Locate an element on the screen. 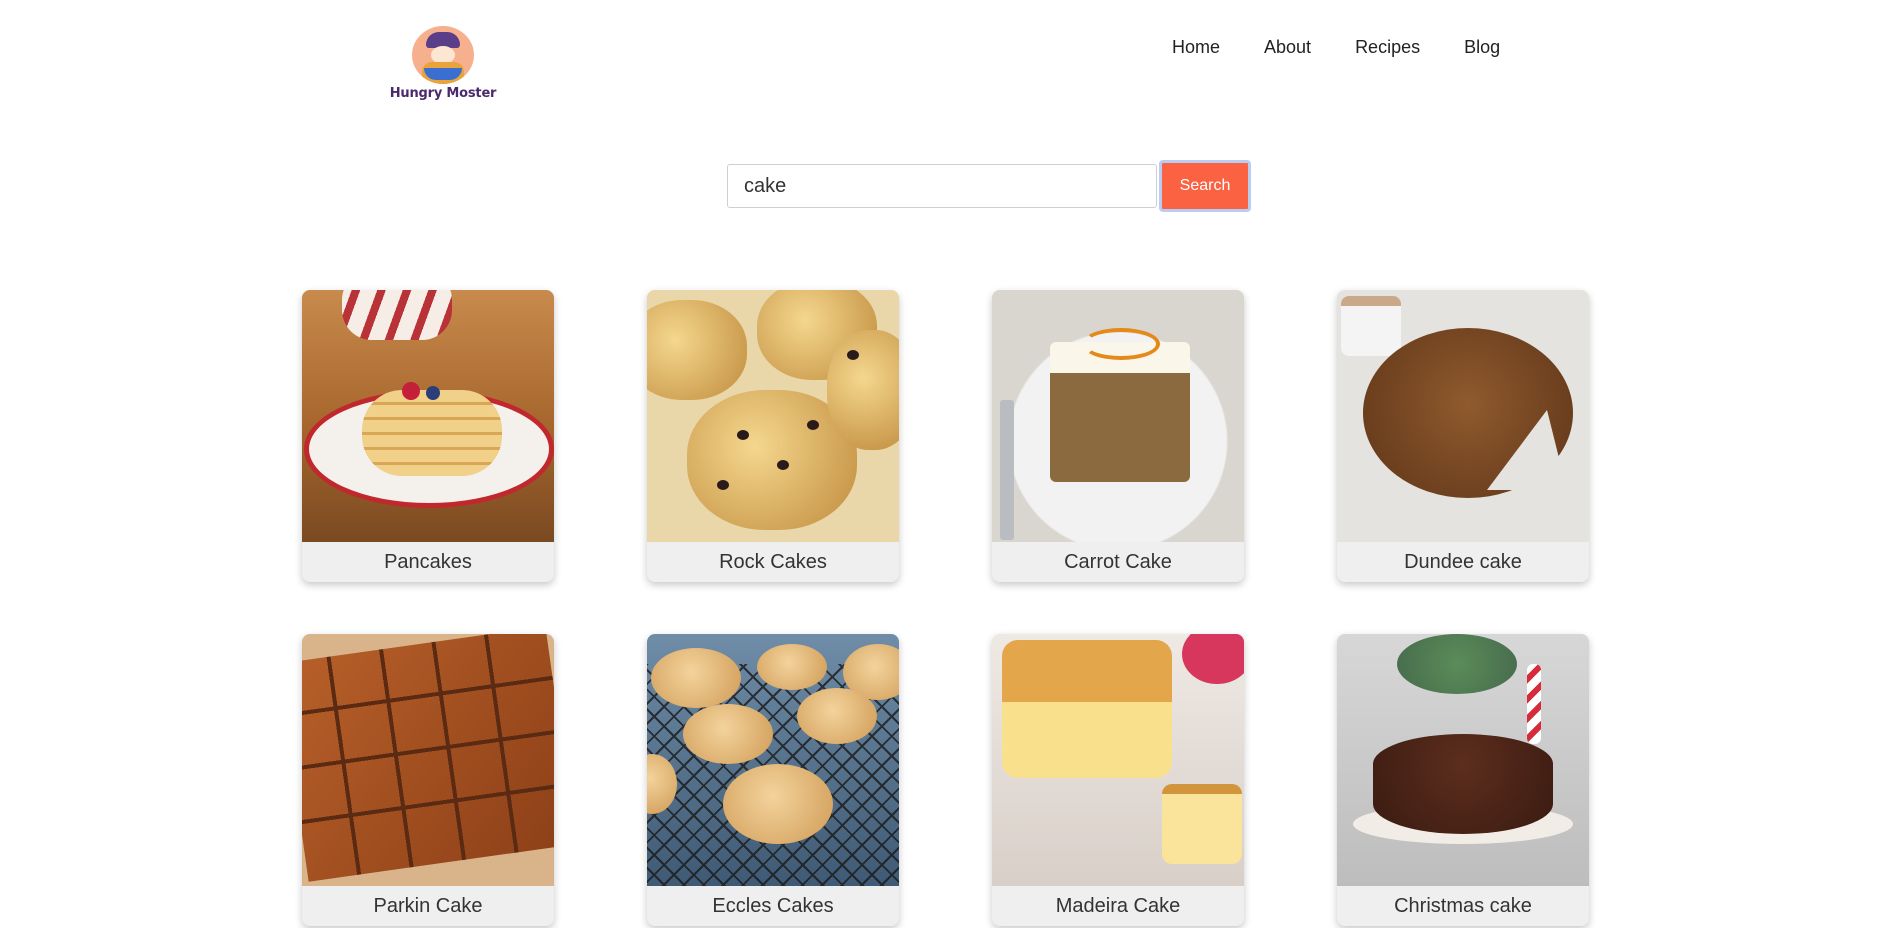 The height and width of the screenshot is (928, 1903). search-bar: Search is located at coordinates (989, 186).